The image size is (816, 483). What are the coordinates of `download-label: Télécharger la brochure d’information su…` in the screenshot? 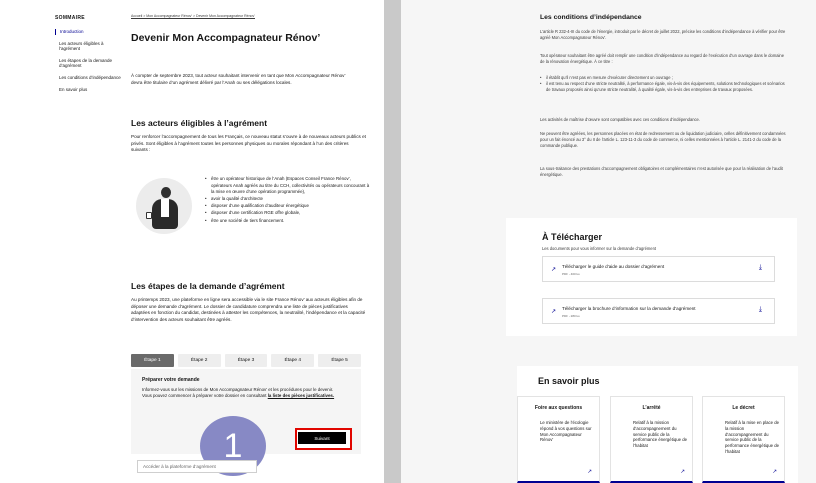 It's located at (629, 308).